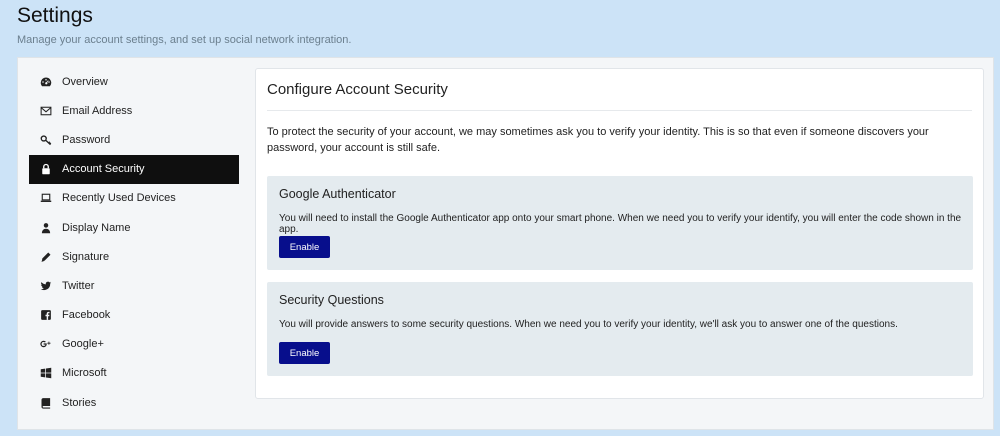  Describe the element at coordinates (51, 140) in the screenshot. I see `key-icon` at that location.